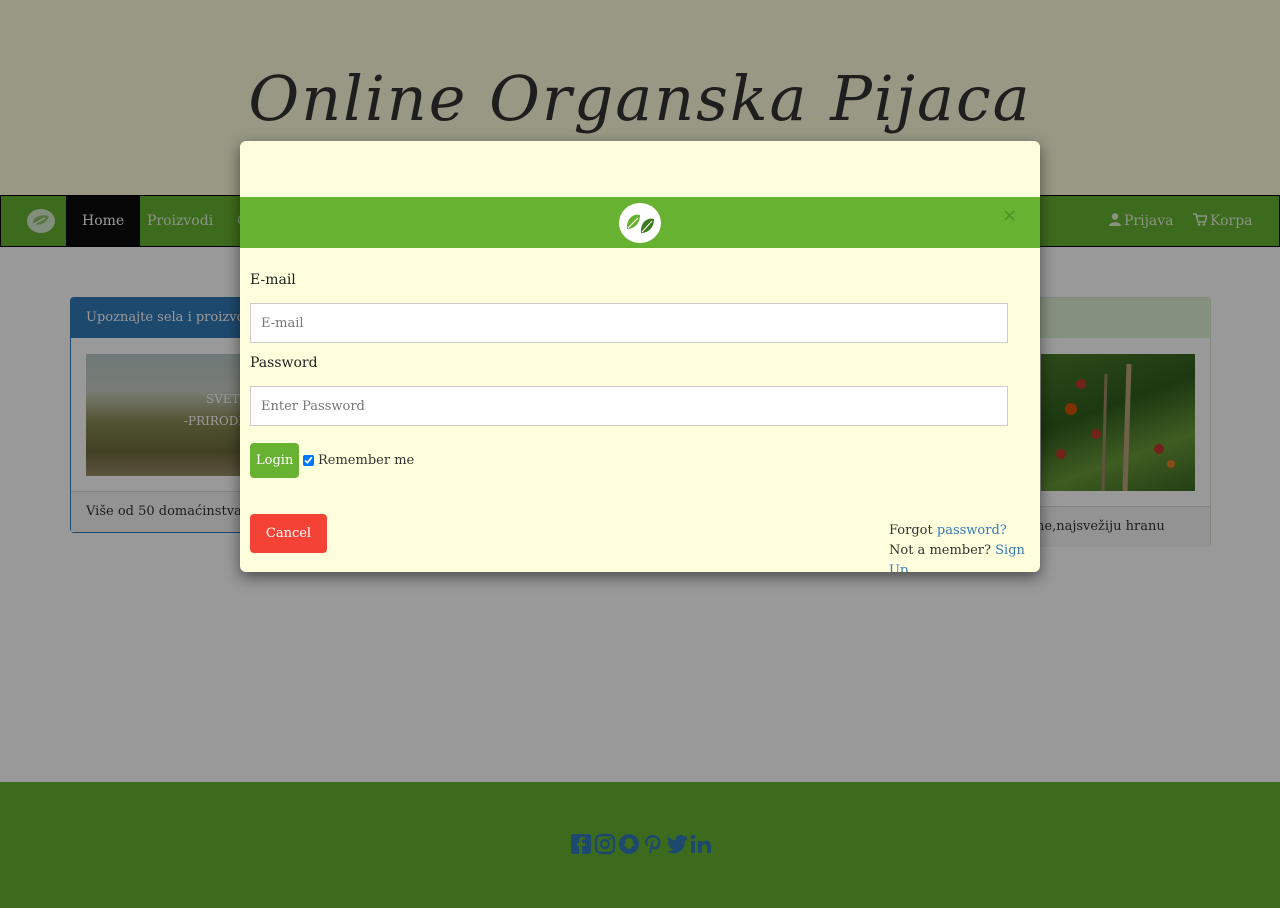  I want to click on email-label: E-mail, so click(273, 280).